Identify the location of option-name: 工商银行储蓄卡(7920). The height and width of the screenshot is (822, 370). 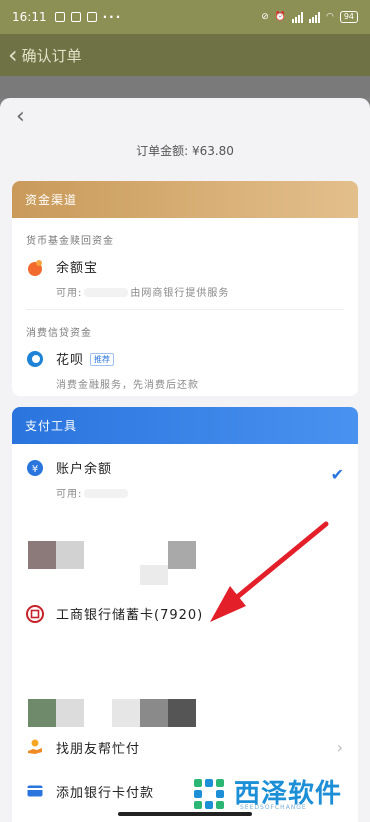
(130, 615).